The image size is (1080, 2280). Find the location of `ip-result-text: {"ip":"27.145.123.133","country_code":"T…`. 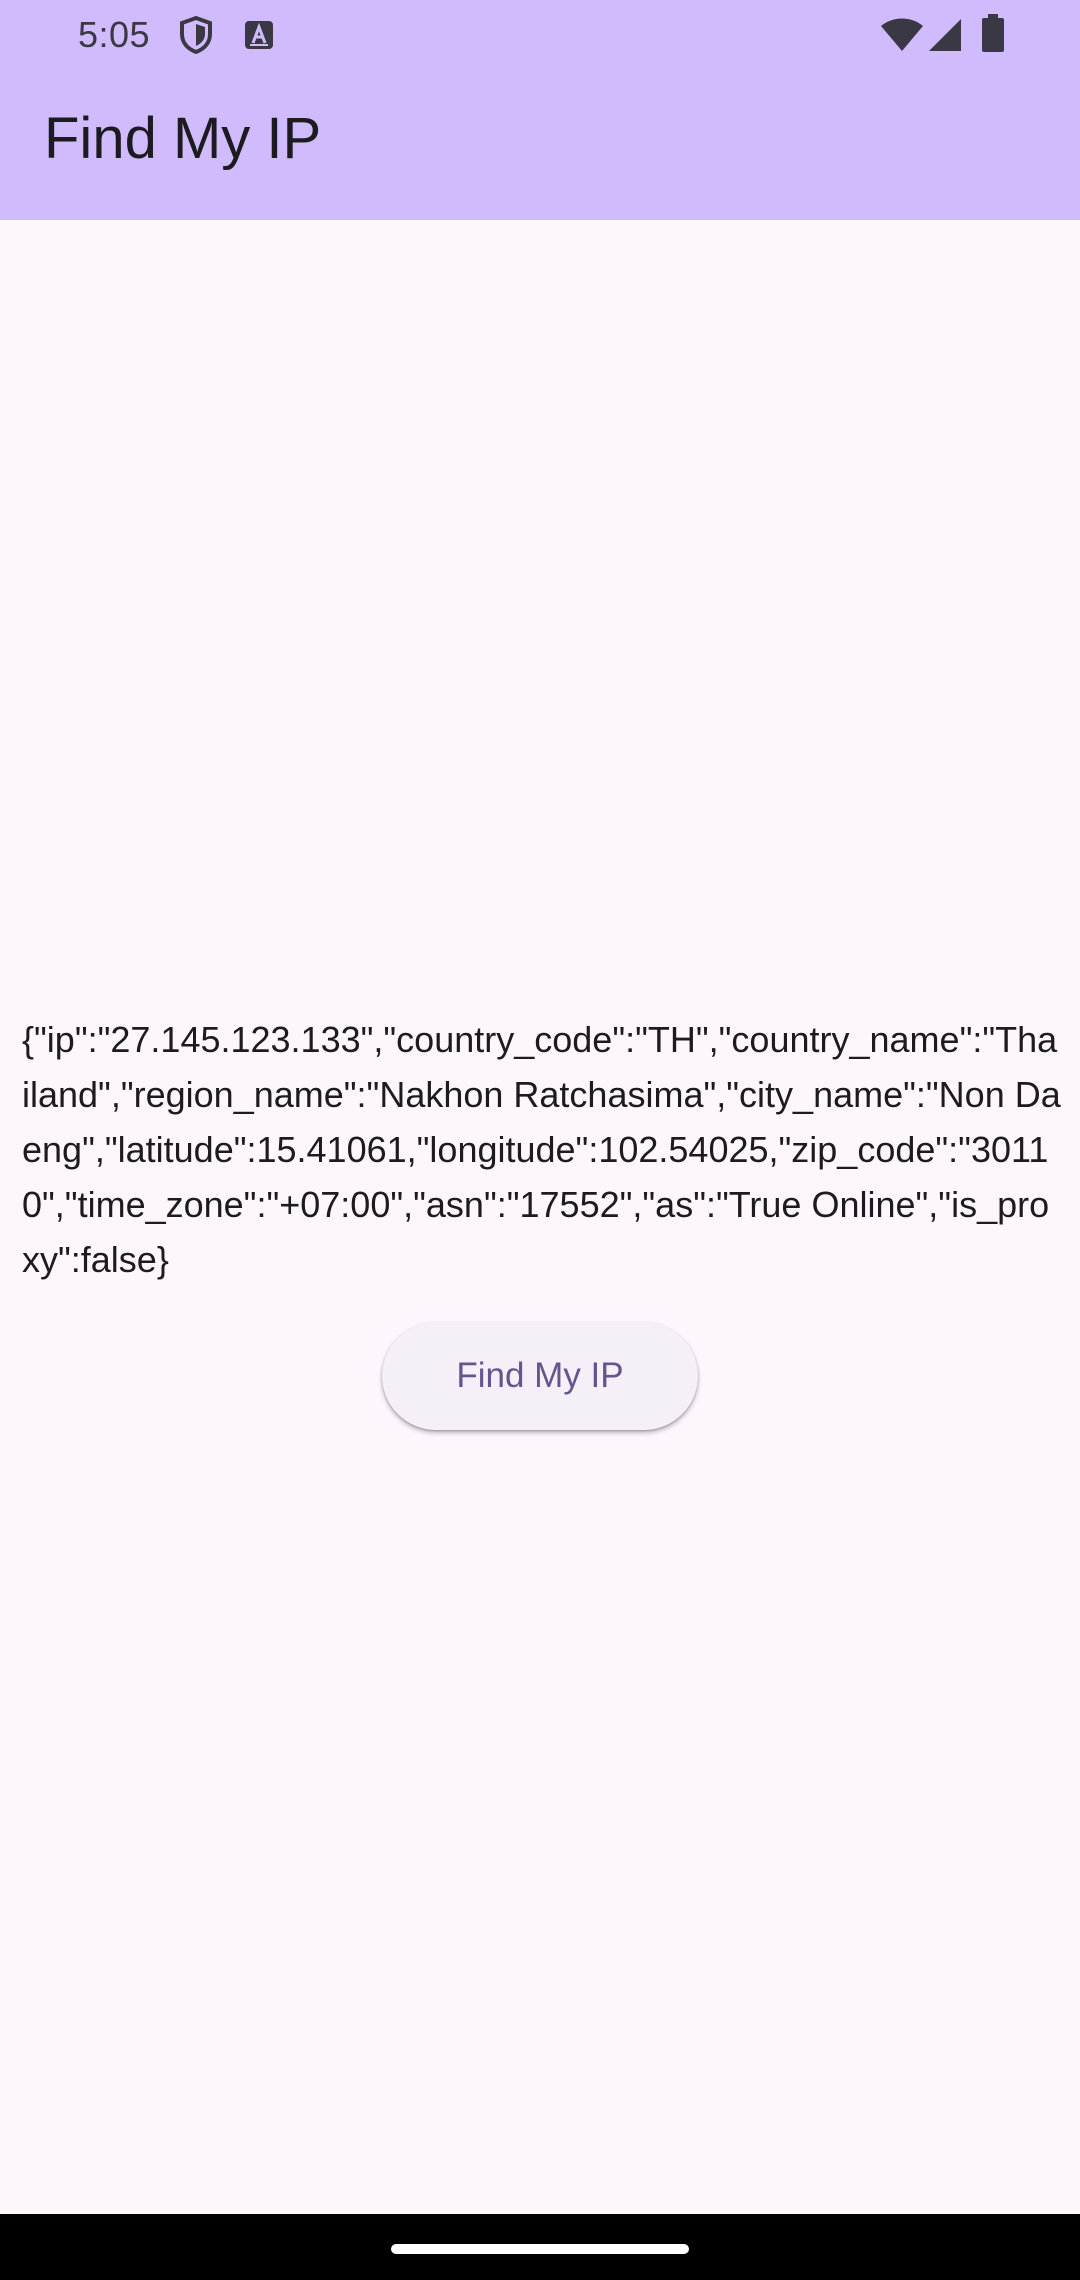

ip-result-text: {"ip":"27.145.123.133","country_code":"T… is located at coordinates (541, 1149).